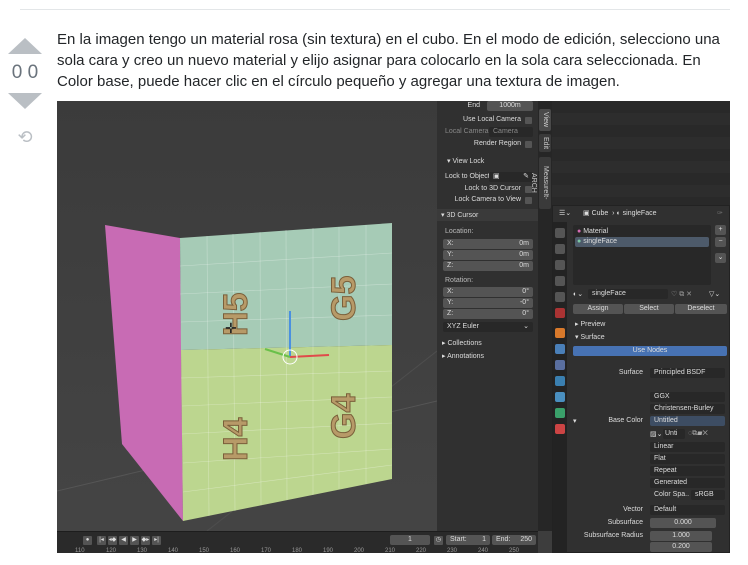 The height and width of the screenshot is (565, 748). What do you see at coordinates (467, 176) in the screenshot?
I see `lock-to-object-label: Lock to Object` at bounding box center [467, 176].